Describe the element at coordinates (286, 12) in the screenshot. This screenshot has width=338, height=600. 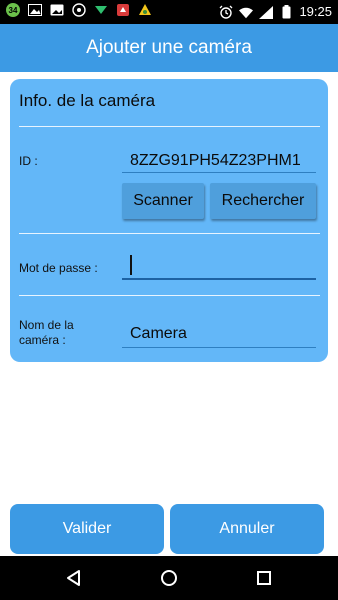
I see `battery-icon` at that location.